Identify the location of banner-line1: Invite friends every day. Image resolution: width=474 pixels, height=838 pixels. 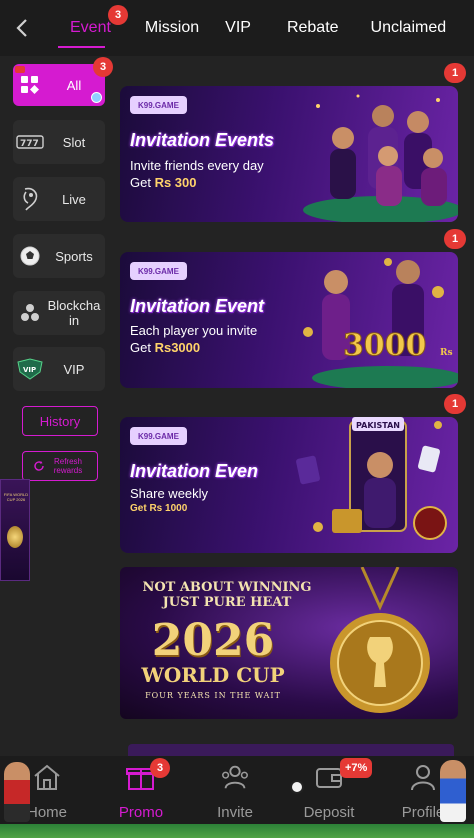
(197, 165).